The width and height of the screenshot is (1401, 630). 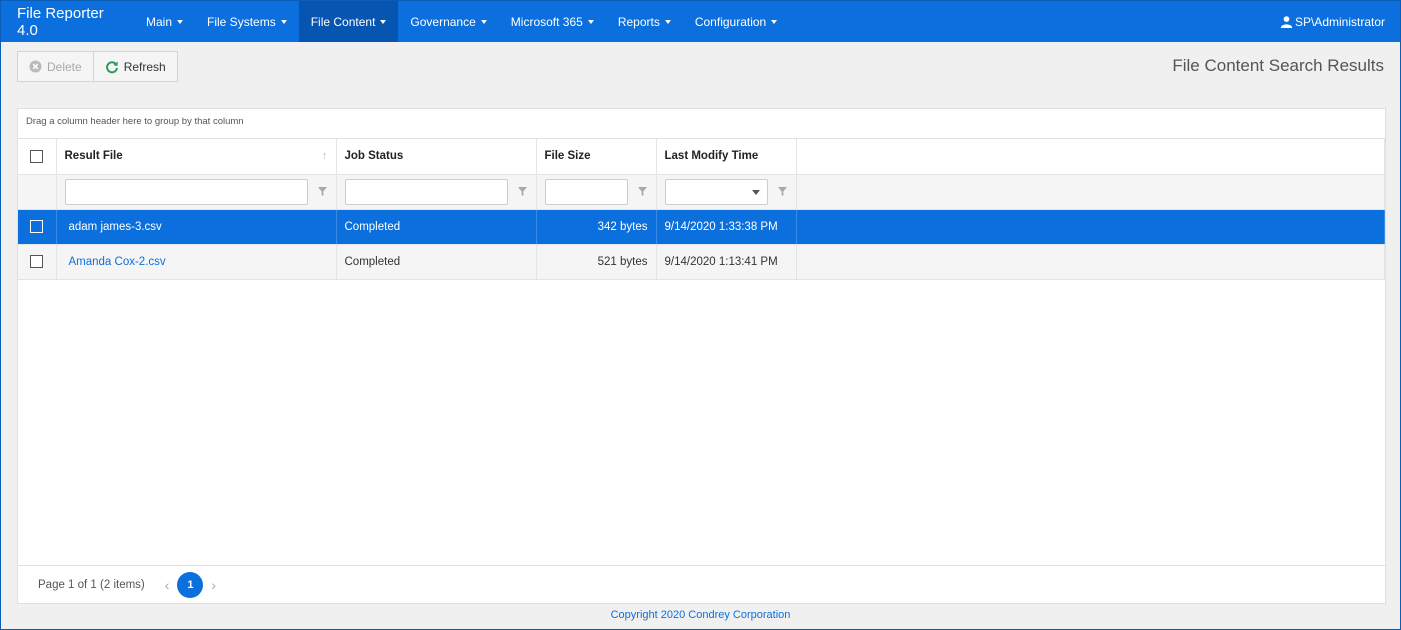 I want to click on file-size-cell: 521 bytes, so click(x=596, y=262).